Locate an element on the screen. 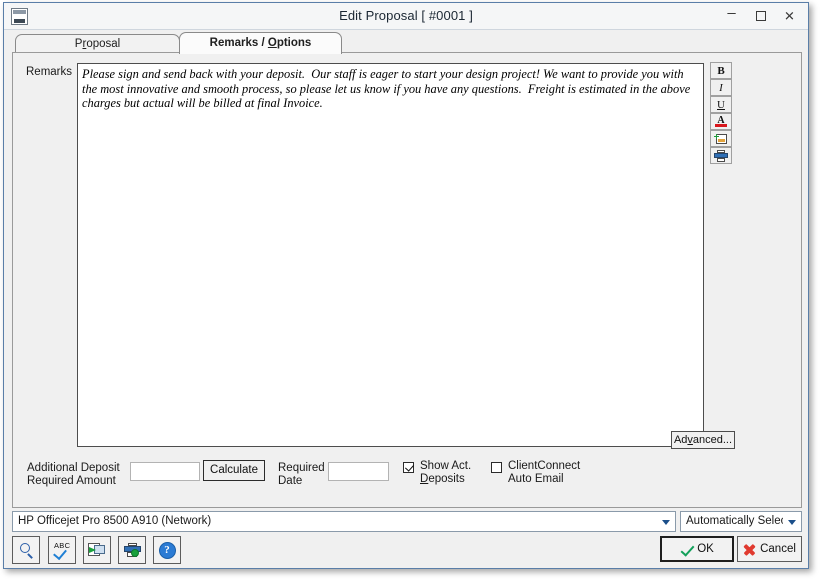  italic-label: I is located at coordinates (721, 87).